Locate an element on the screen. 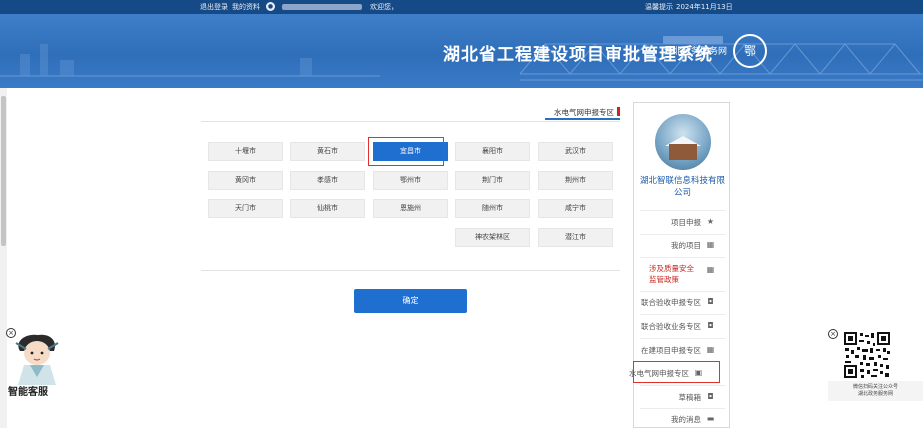 The image size is (923, 430). service-label: 智能客服 is located at coordinates (28, 390).